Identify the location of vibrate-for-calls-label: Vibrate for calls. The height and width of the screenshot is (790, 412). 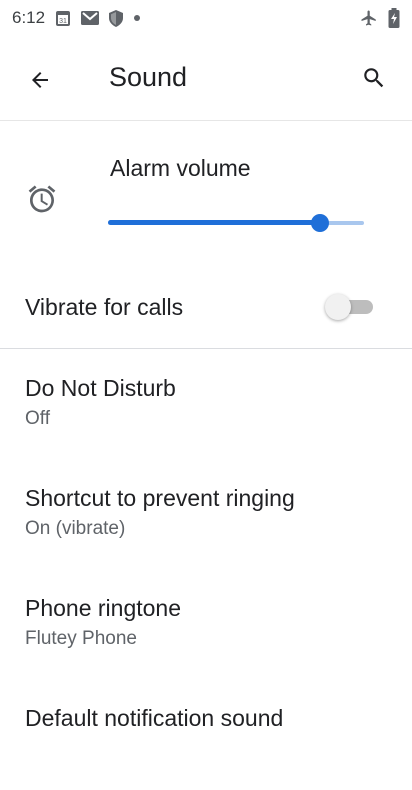
(104, 307).